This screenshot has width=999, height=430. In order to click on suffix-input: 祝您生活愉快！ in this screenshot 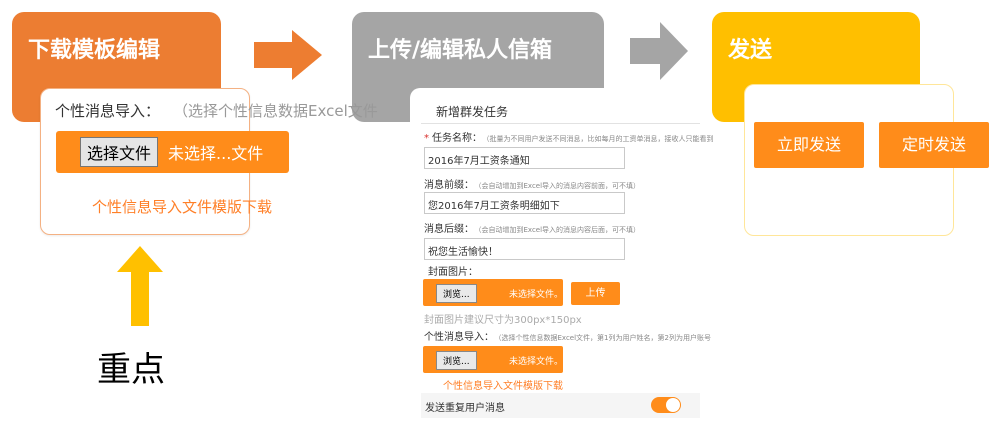, I will do `click(524, 249)`.